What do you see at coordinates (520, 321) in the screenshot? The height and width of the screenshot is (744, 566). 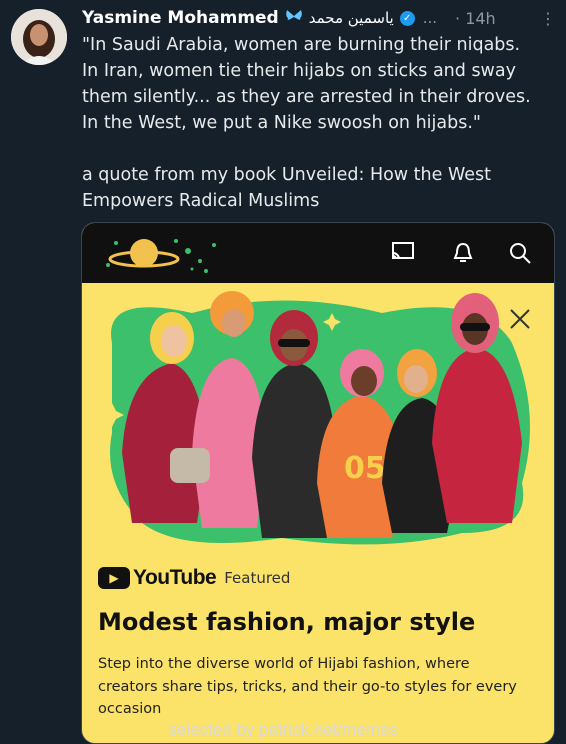 I see `close-icon` at bounding box center [520, 321].